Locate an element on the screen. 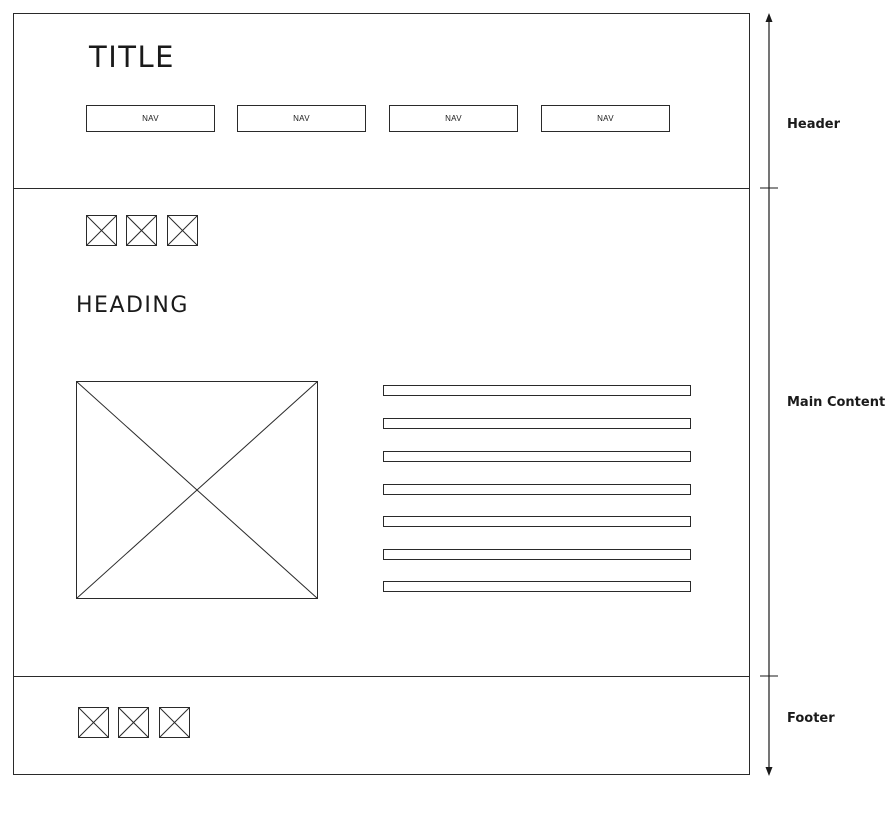  dimension-annotation is located at coordinates (769, 394).